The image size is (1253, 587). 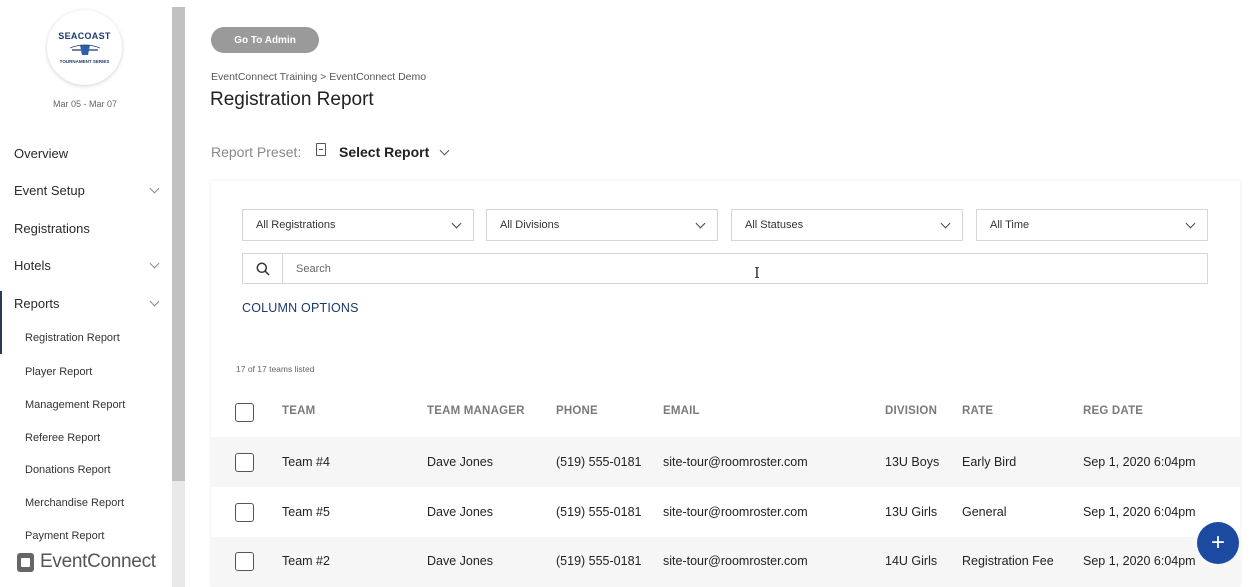 What do you see at coordinates (384, 152) in the screenshot?
I see `report-preset-value: Select Report` at bounding box center [384, 152].